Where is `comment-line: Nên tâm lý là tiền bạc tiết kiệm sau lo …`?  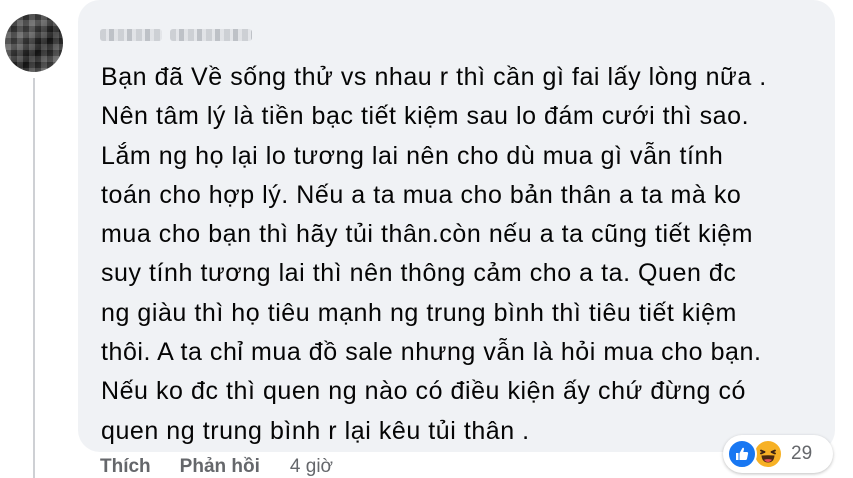 comment-line: Nên tâm lý là tiền bạc tiết kiệm sau lo … is located at coordinates (425, 116).